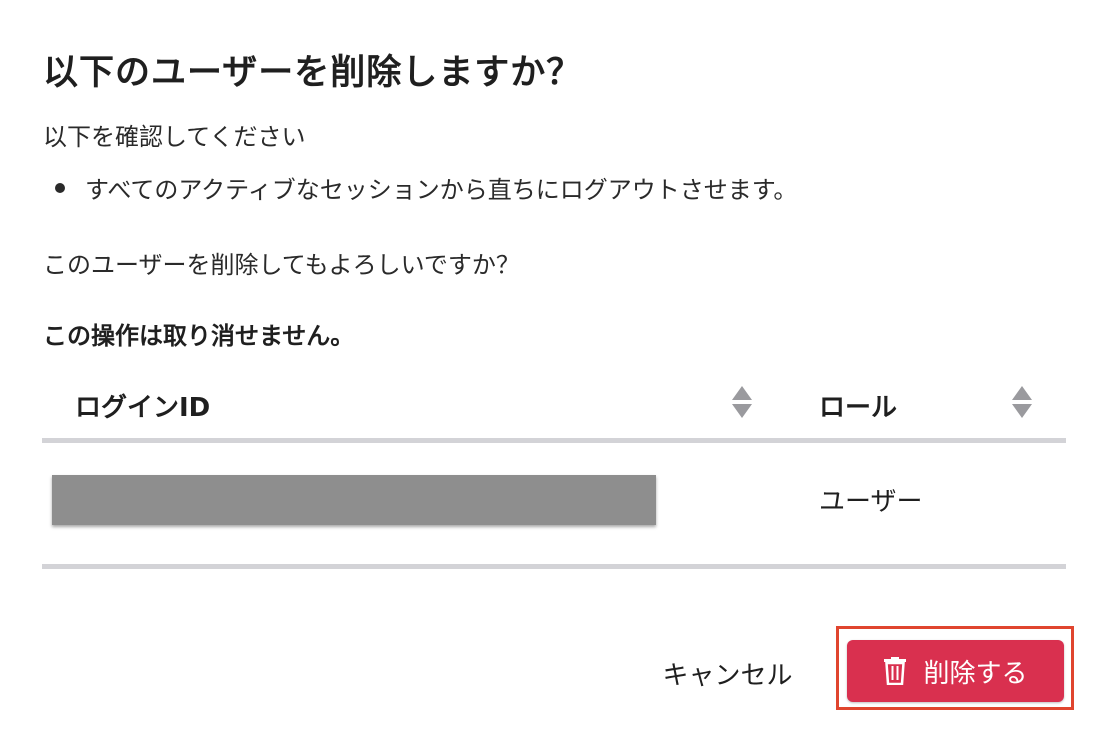 This screenshot has width=1100, height=738. I want to click on delete-button-label: 削除する, so click(975, 673).